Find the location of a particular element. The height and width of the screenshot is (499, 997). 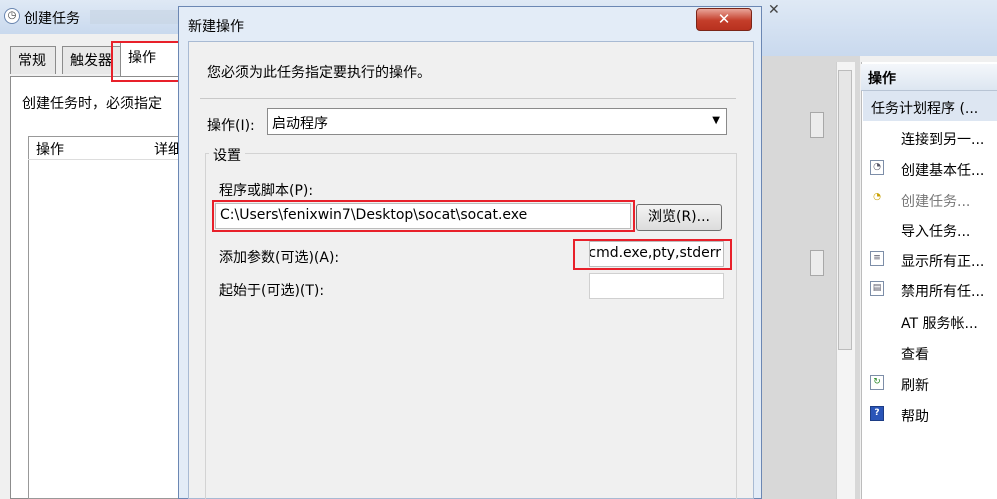

tab-description: 创建任务时，必须指定 is located at coordinates (92, 104).